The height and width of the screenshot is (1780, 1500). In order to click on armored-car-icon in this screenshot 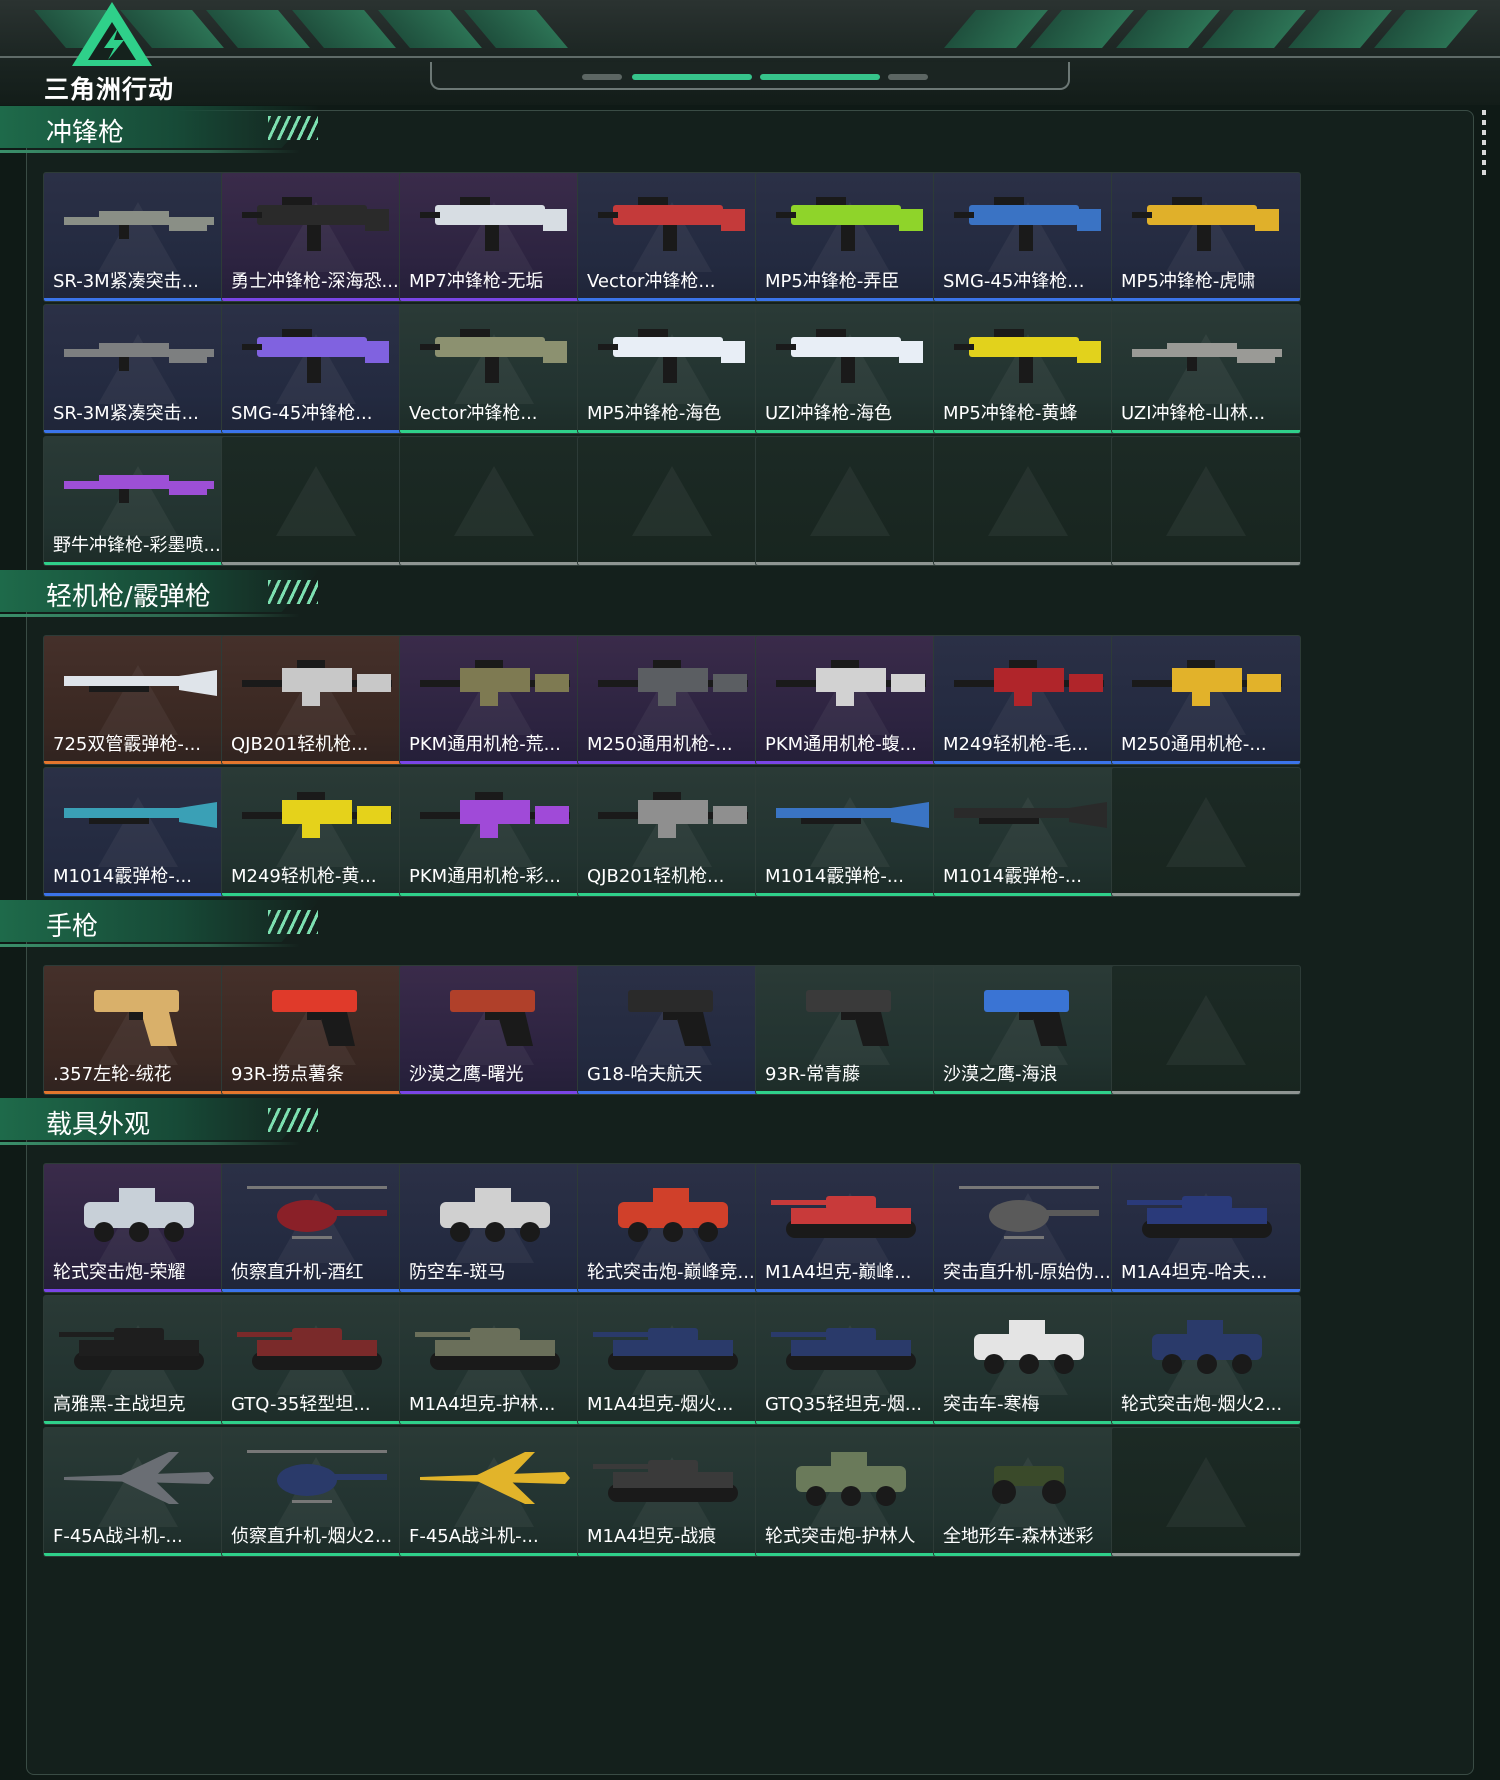, I will do `click(139, 1213)`.